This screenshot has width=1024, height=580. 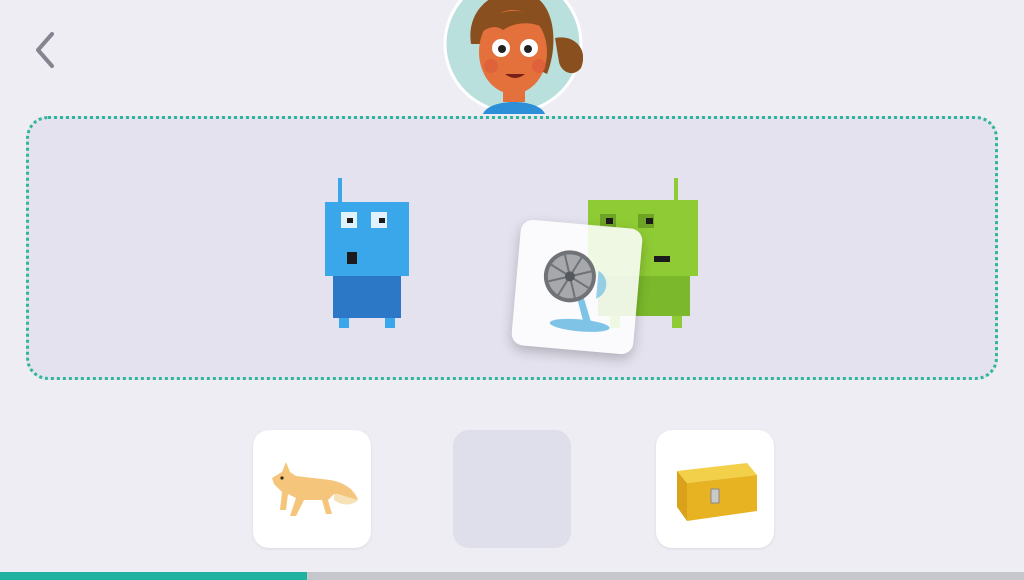 I want to click on treasure-box-icon, so click(x=717, y=492).